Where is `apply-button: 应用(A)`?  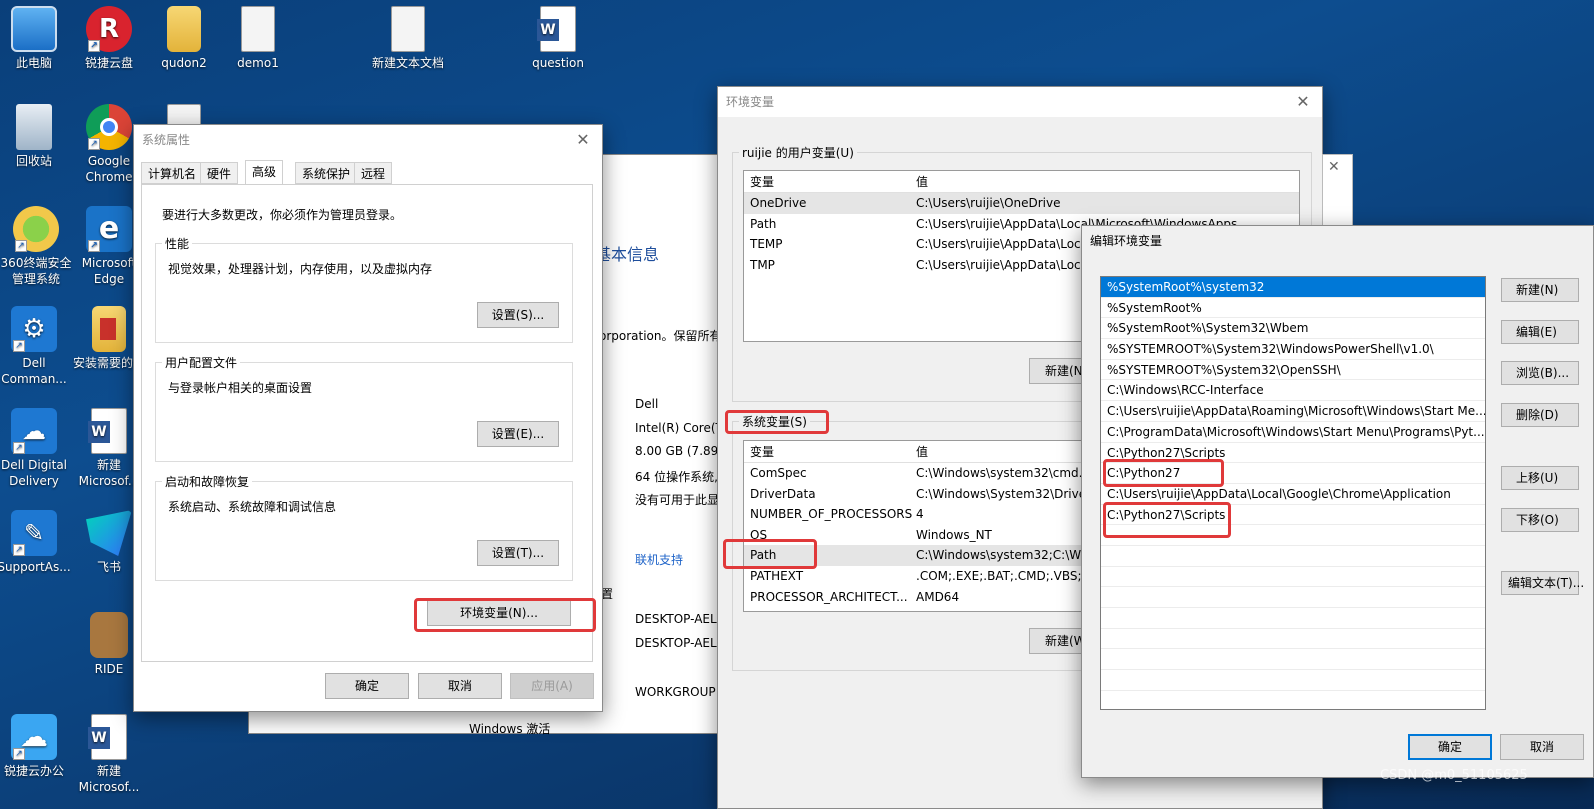 apply-button: 应用(A) is located at coordinates (552, 686).